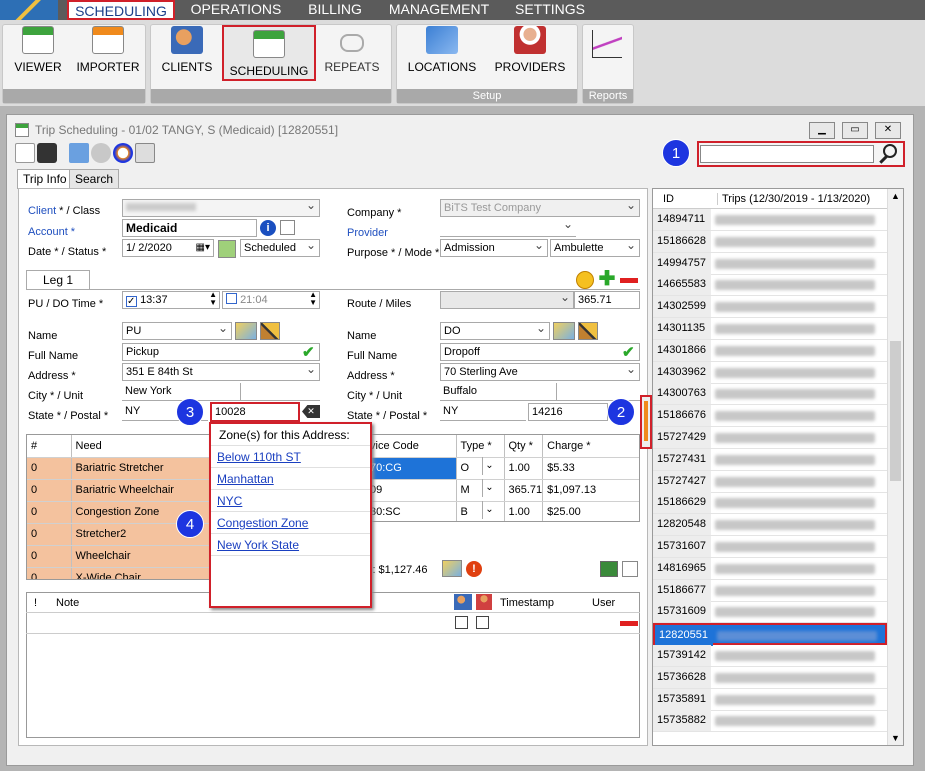 This screenshot has height=771, width=925. I want to click on route-select, so click(507, 300).